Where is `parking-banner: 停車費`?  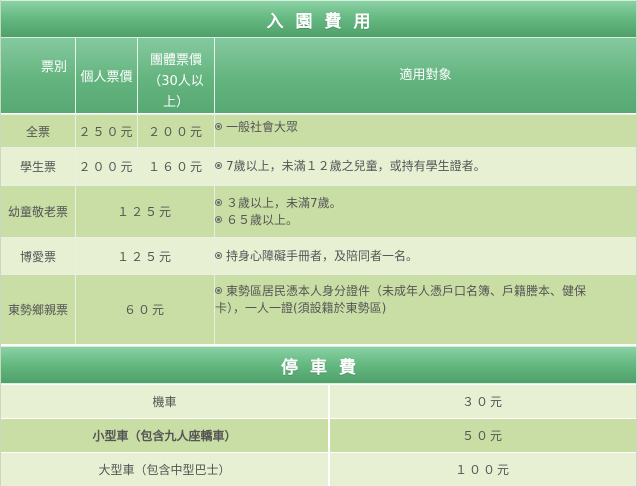
parking-banner: 停車費 is located at coordinates (318, 365).